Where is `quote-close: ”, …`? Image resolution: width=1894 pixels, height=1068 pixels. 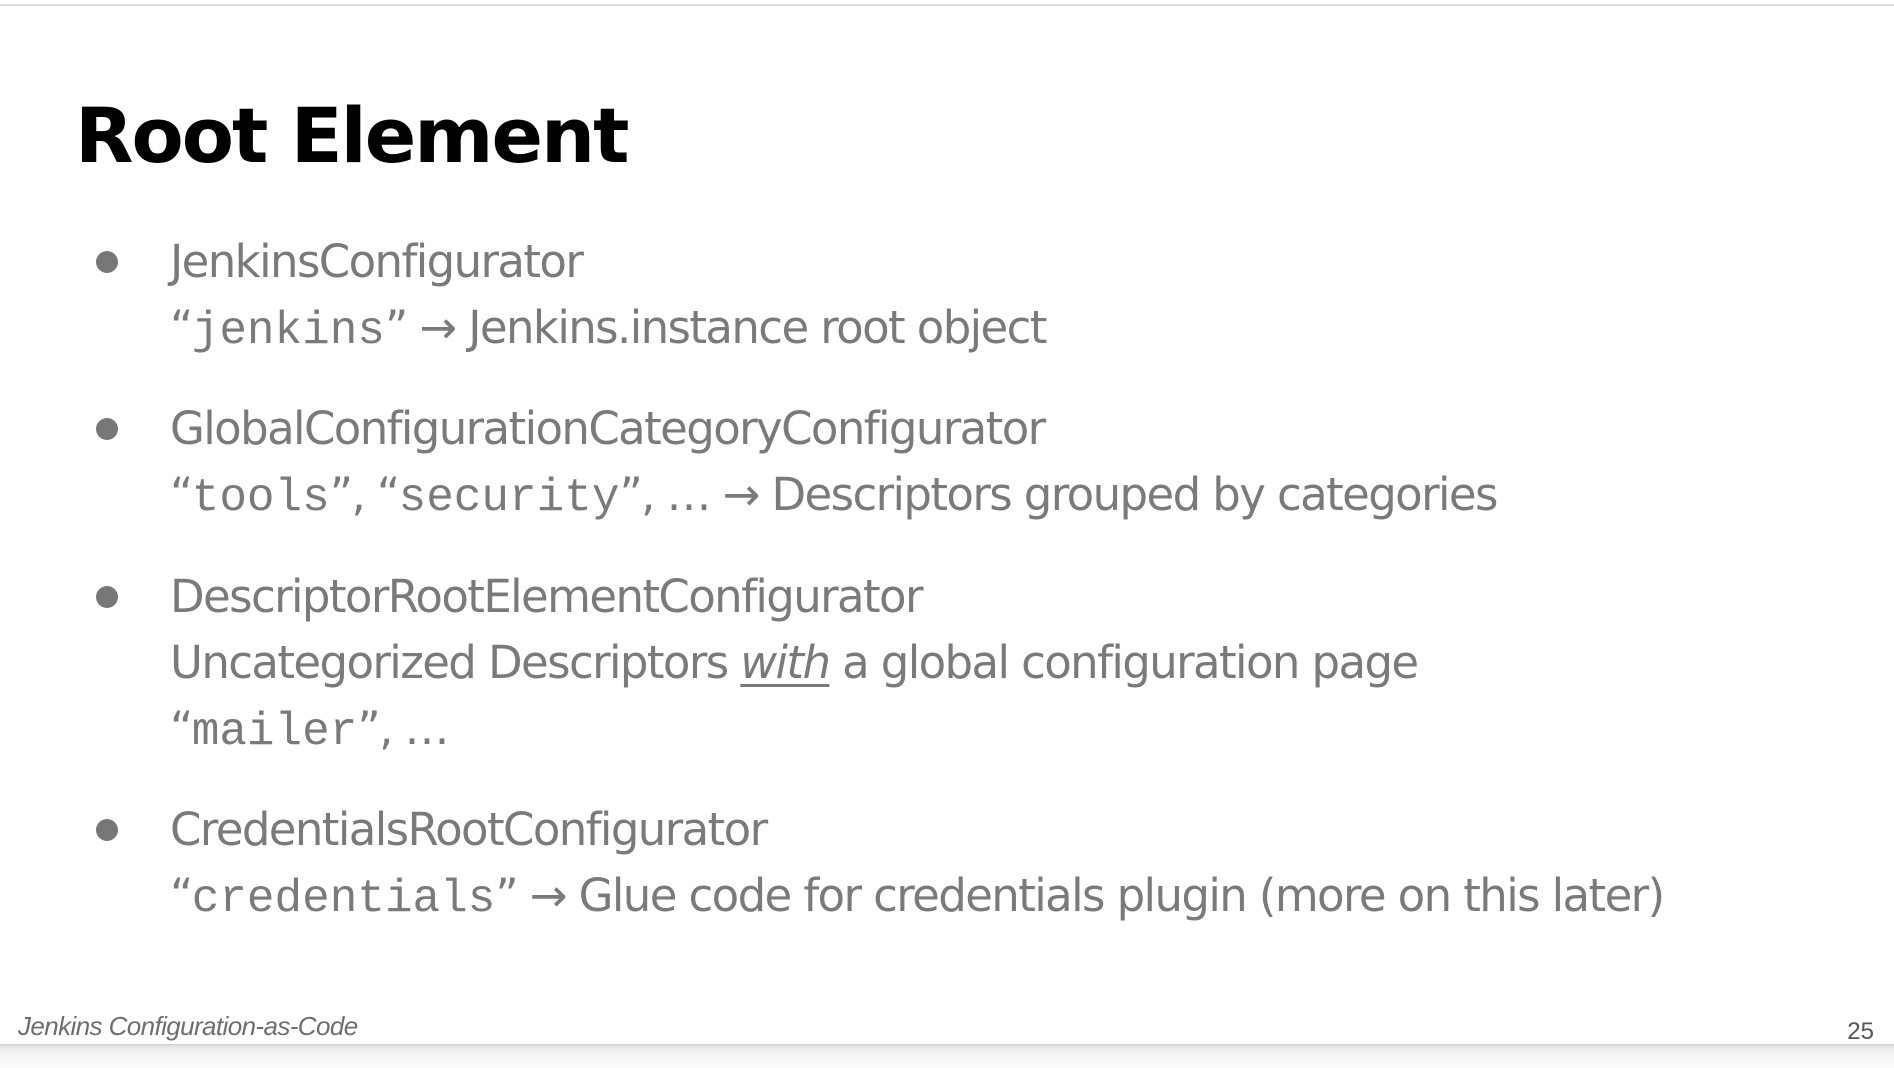
quote-close: ”, … is located at coordinates (403, 728).